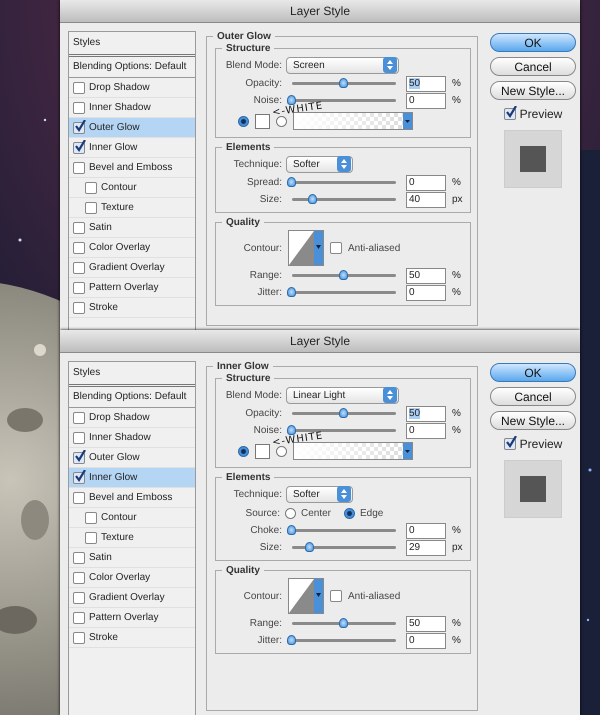  I want to click on number-field: 40, so click(426, 200).